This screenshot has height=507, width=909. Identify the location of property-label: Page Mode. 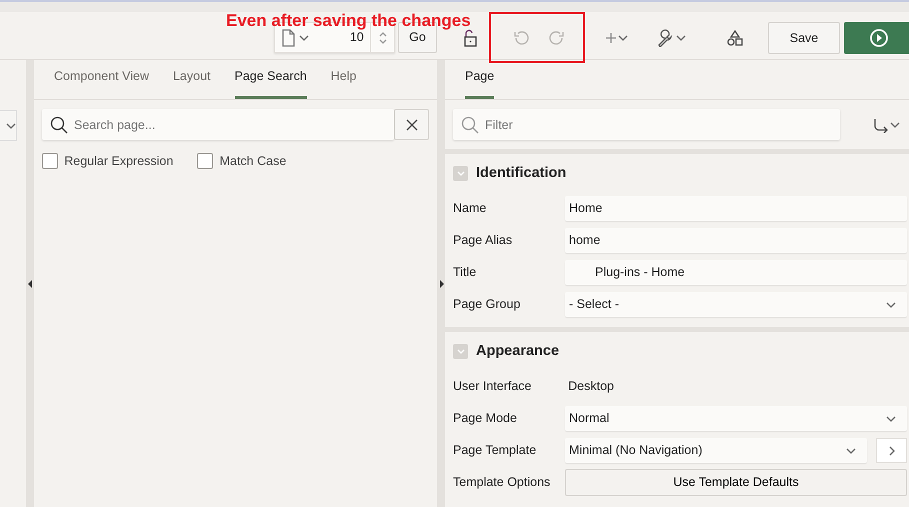
(485, 419).